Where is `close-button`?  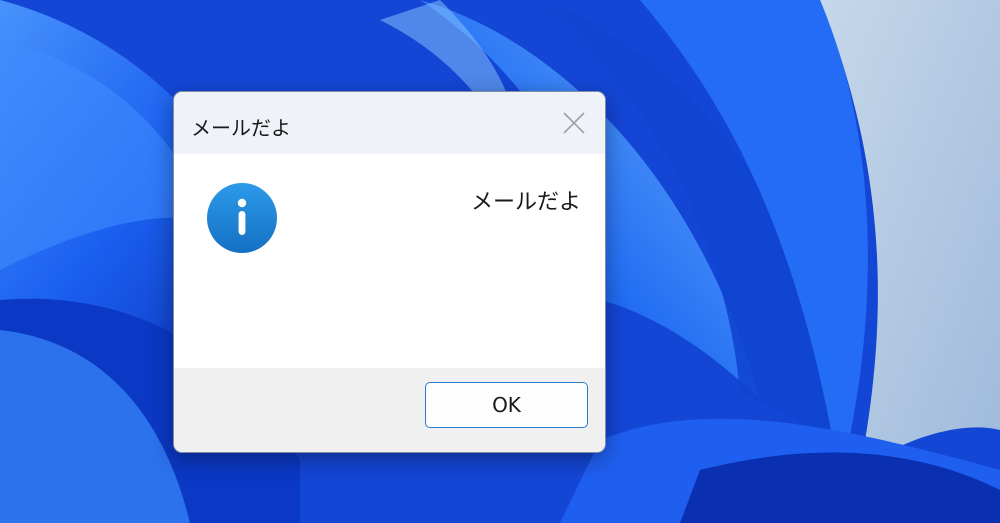
close-button is located at coordinates (574, 123).